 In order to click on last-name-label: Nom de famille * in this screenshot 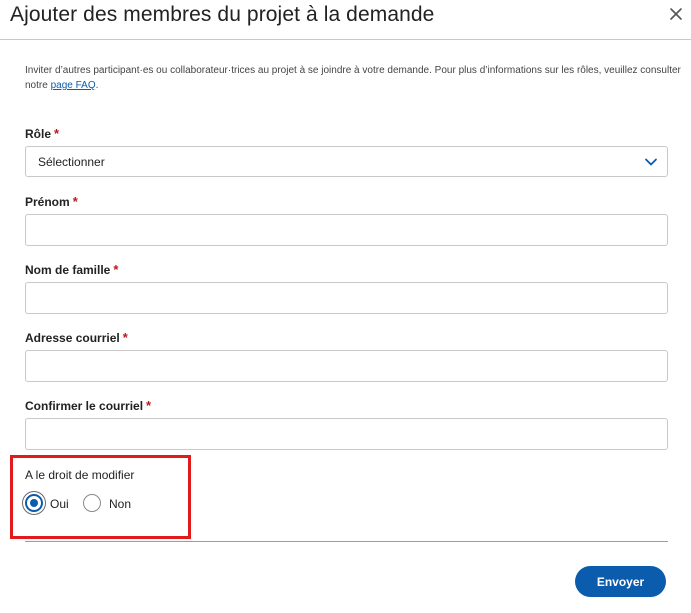, I will do `click(71, 269)`.